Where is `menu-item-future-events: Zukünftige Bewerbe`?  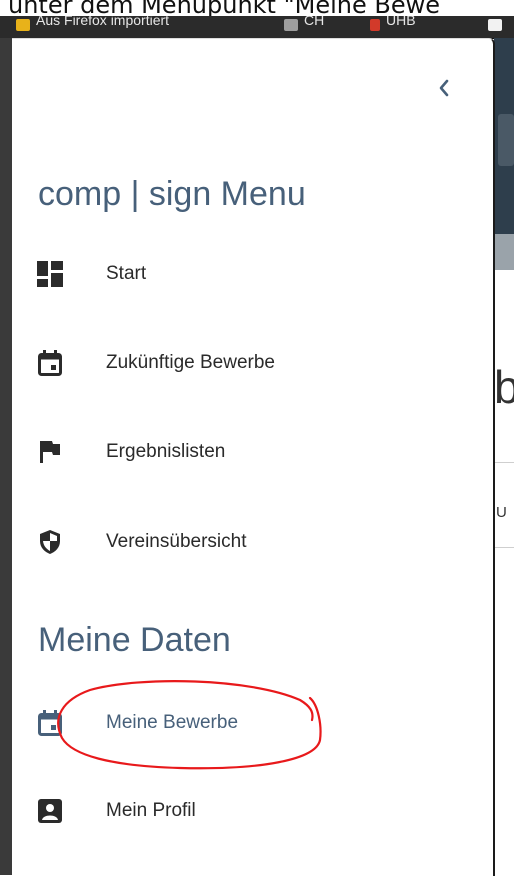
menu-item-future-events: Zukünftige Bewerbe is located at coordinates (252, 363).